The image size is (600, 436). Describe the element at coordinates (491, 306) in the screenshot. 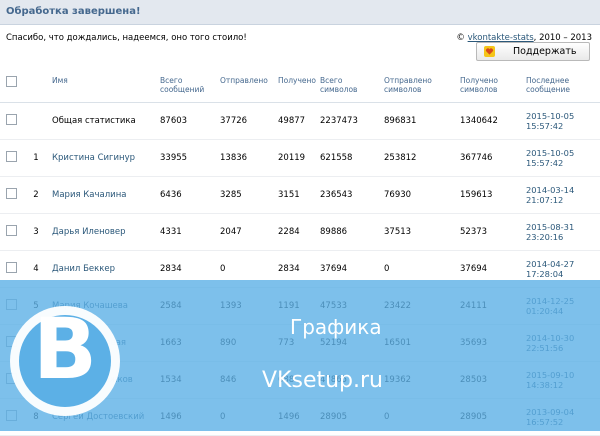

I see `received-chars: 24111` at that location.